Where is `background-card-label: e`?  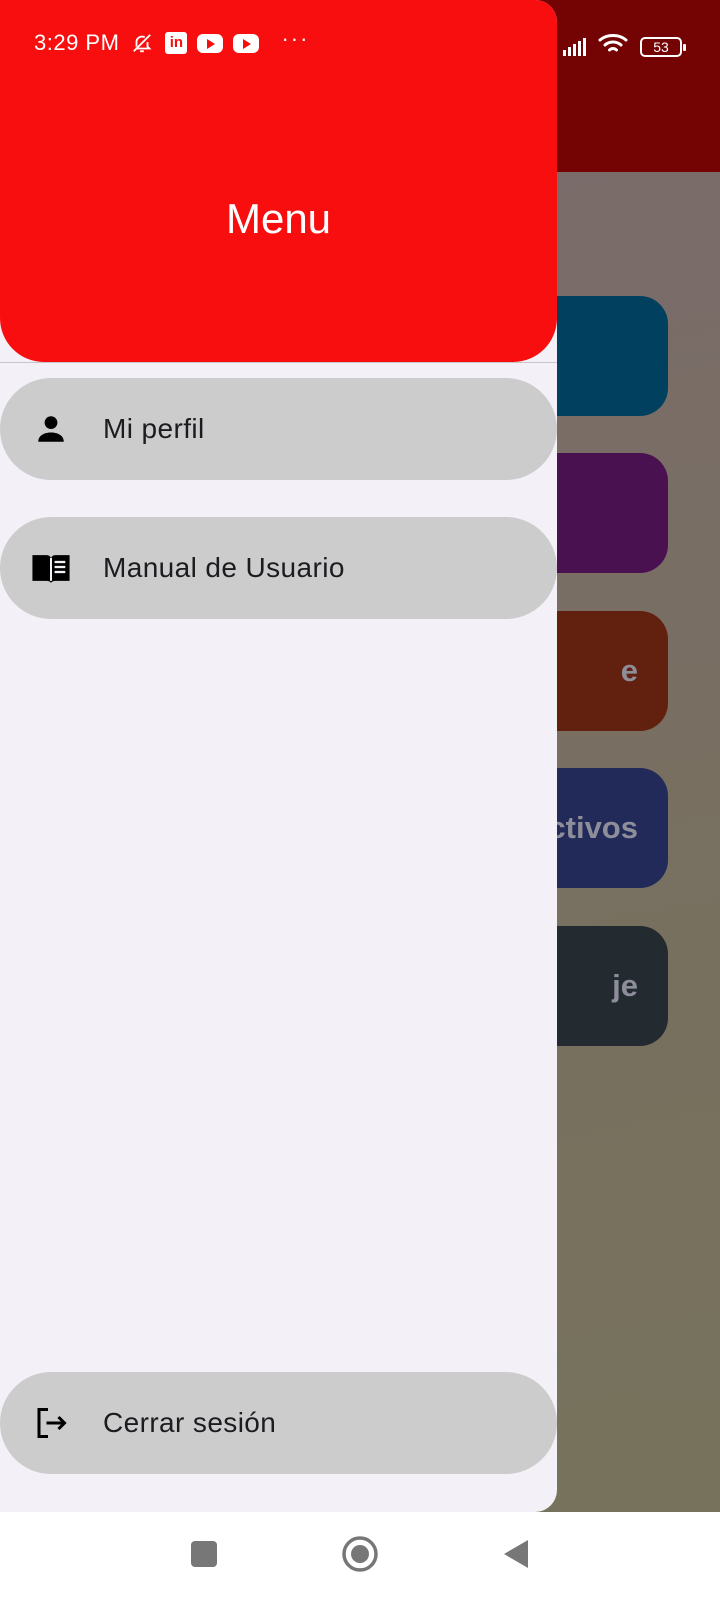
background-card-label: e is located at coordinates (629, 670).